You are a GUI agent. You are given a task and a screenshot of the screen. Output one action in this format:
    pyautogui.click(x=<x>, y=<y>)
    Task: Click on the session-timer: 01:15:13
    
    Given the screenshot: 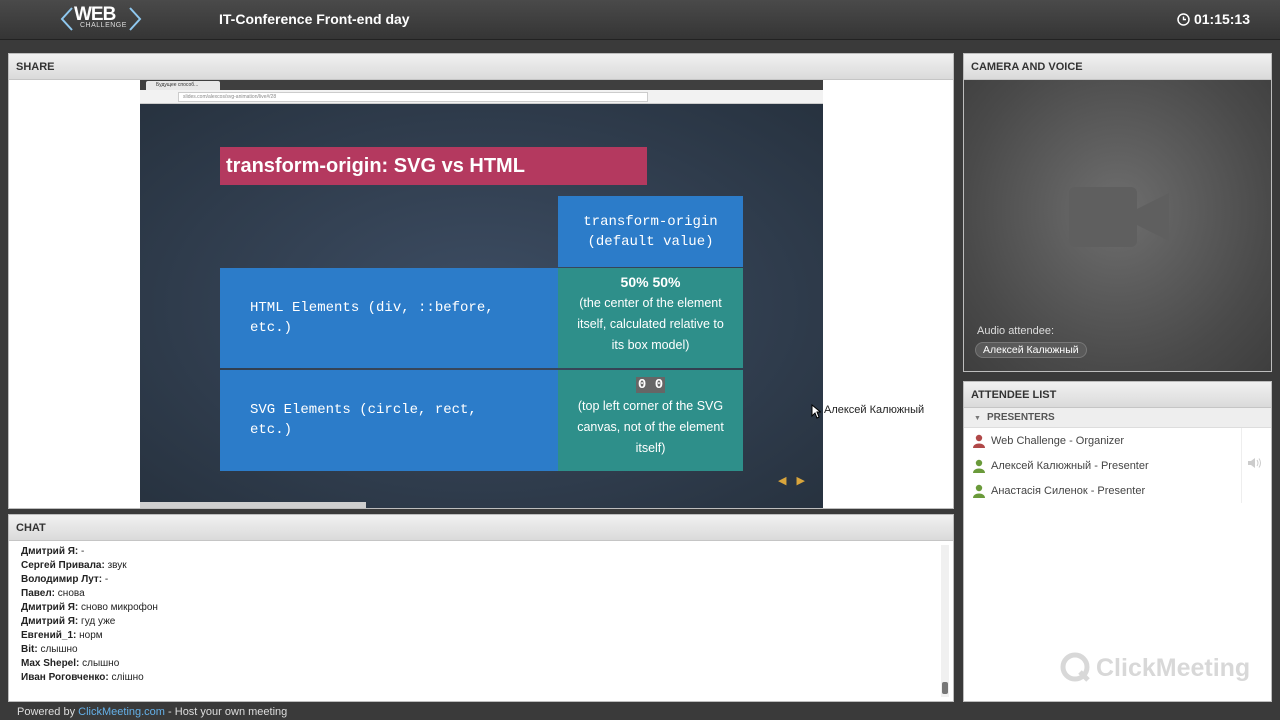 What is the action you would take?
    pyautogui.click(x=1213, y=19)
    